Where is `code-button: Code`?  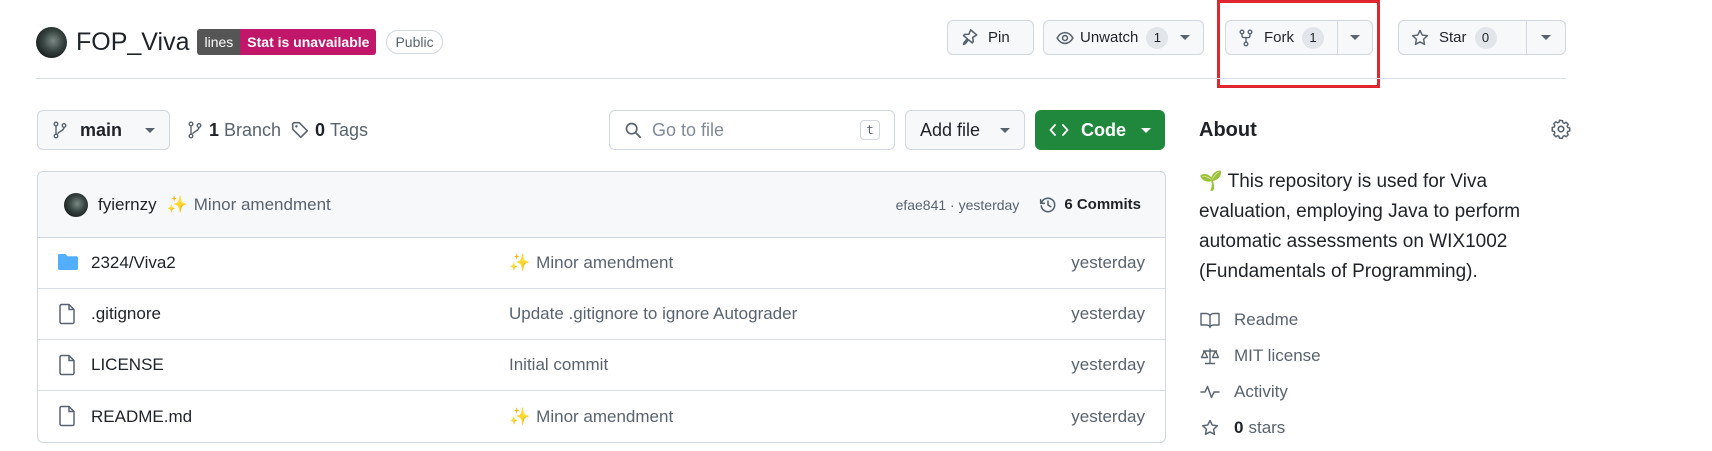
code-button: Code is located at coordinates (1100, 130).